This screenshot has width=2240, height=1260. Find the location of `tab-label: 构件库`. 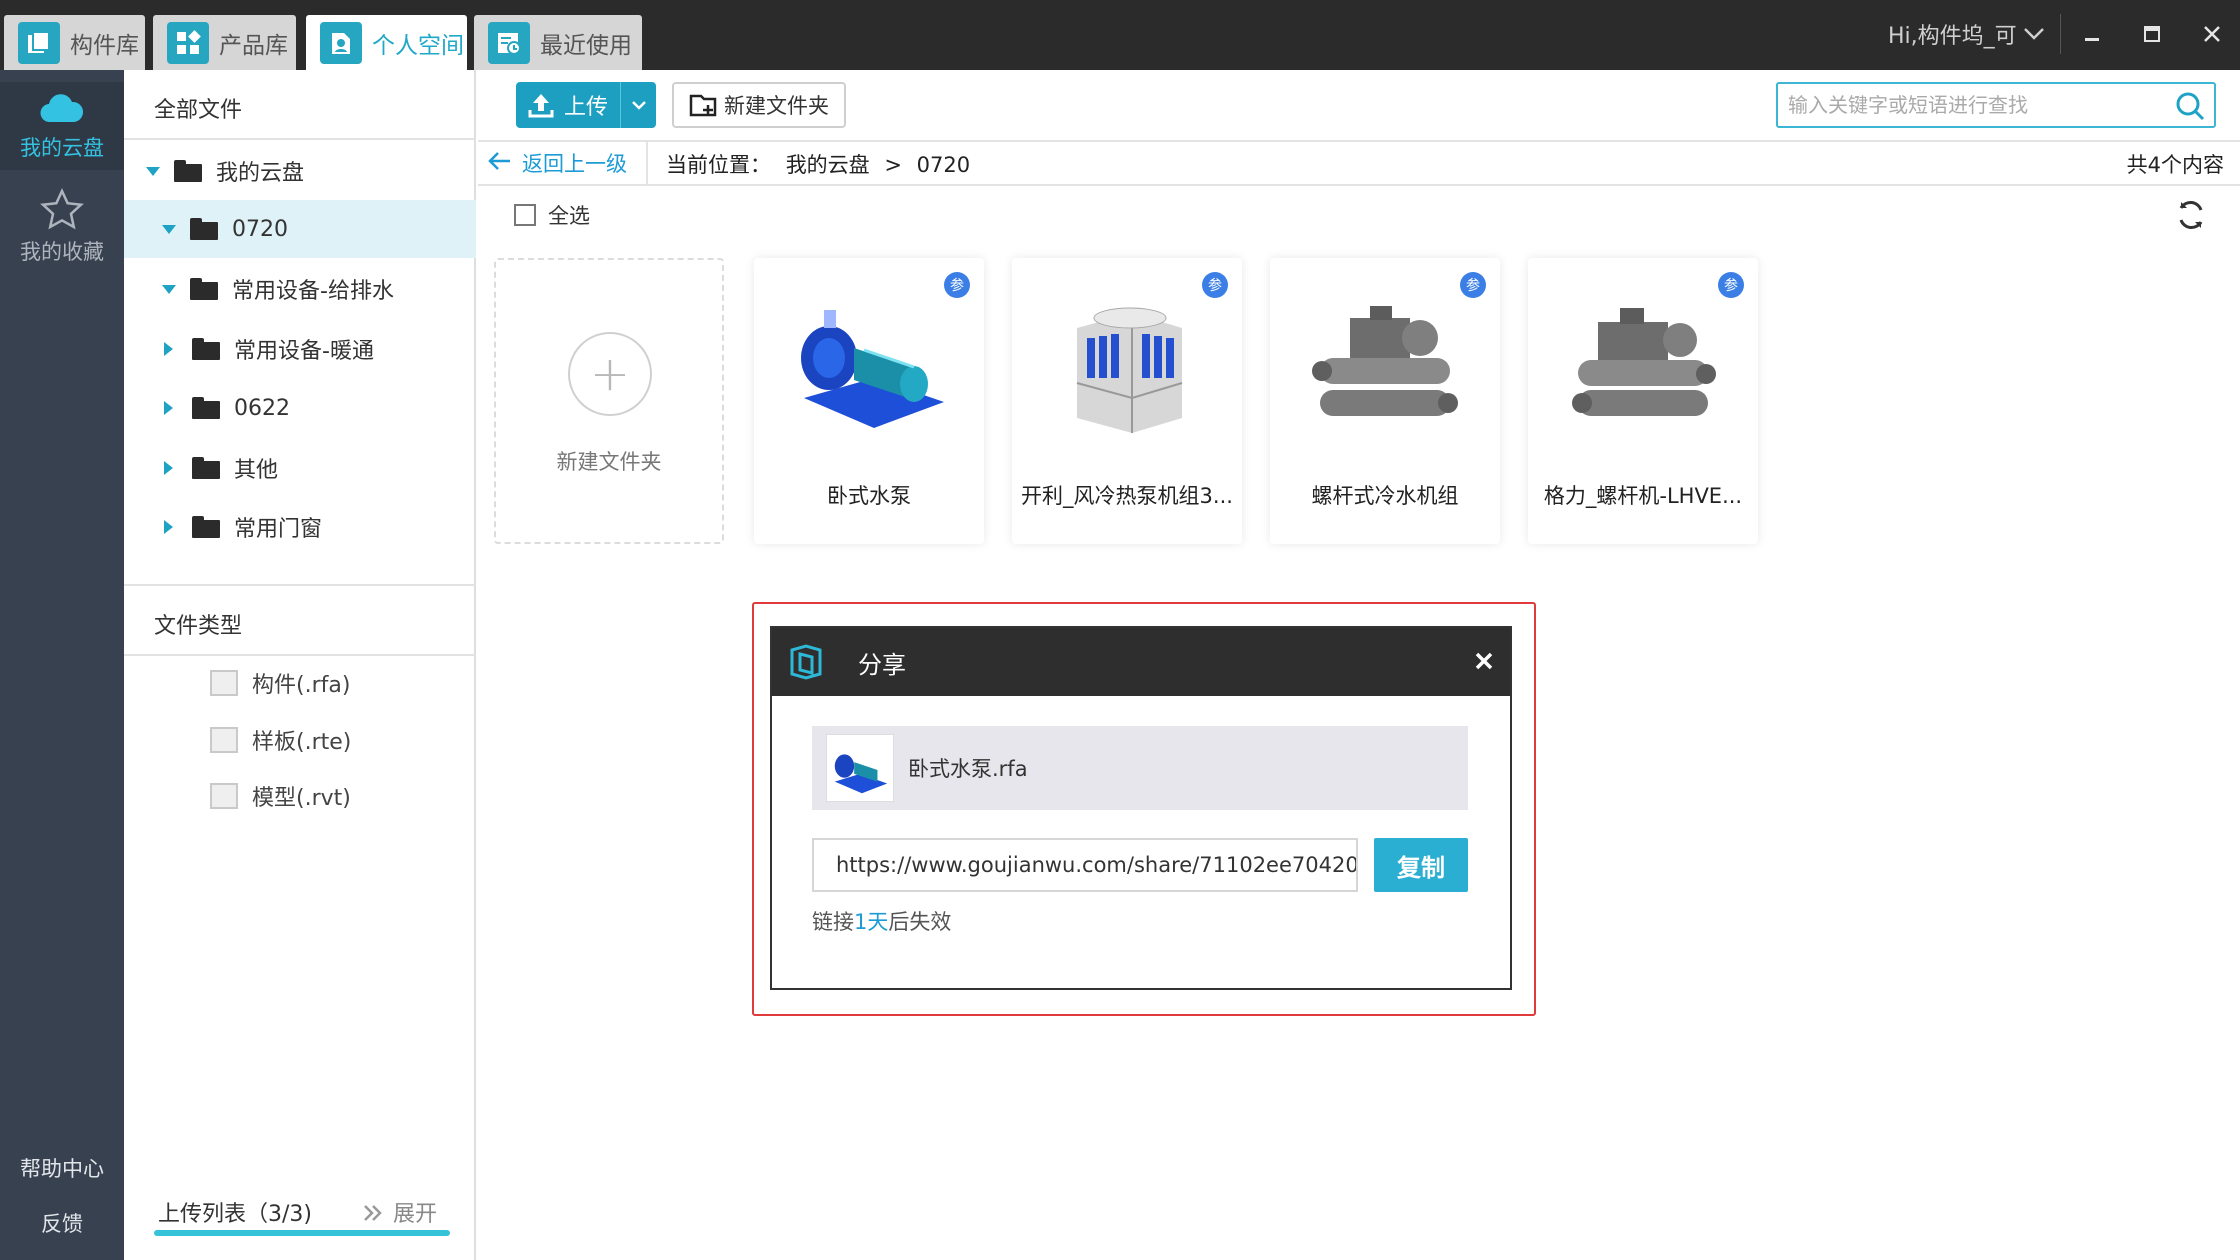

tab-label: 构件库 is located at coordinates (104, 45).